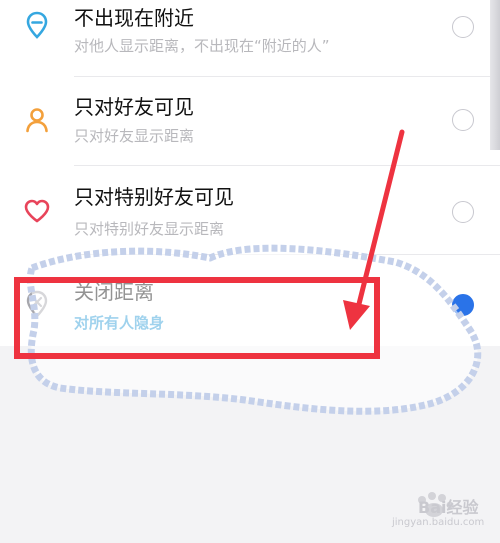 The image size is (500, 543). Describe the element at coordinates (134, 136) in the screenshot. I see `option-subtitle: 只对好友显示距离` at that location.